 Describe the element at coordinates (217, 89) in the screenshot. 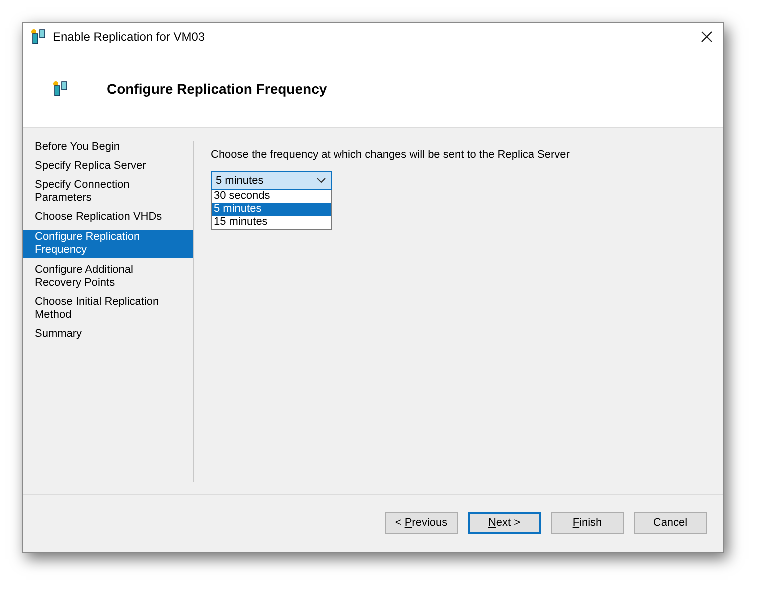

I see `page-title: Configure Replication Frequency` at that location.